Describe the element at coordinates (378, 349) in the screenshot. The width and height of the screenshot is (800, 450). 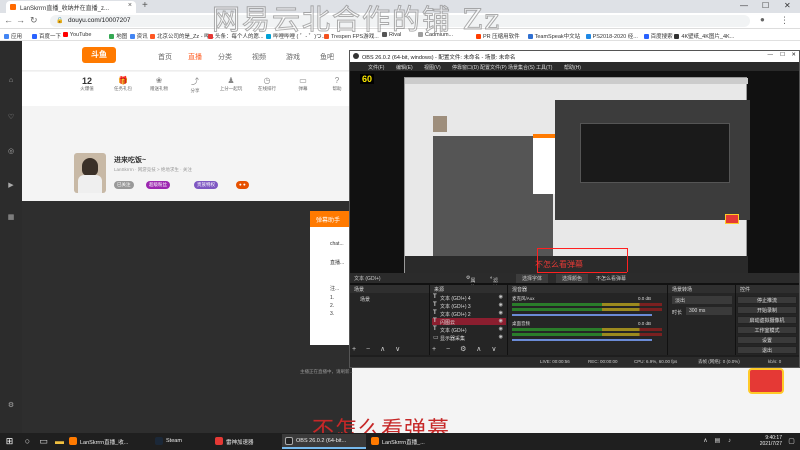
I see `scenes-footer-buttons: + − ∧ ∨` at that location.